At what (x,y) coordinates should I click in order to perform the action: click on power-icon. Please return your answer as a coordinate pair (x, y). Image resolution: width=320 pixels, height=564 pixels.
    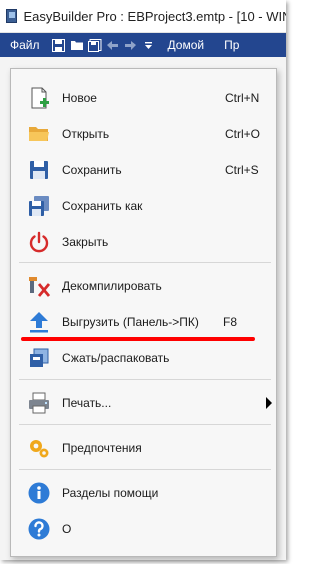
    Looking at the image, I should click on (39, 242).